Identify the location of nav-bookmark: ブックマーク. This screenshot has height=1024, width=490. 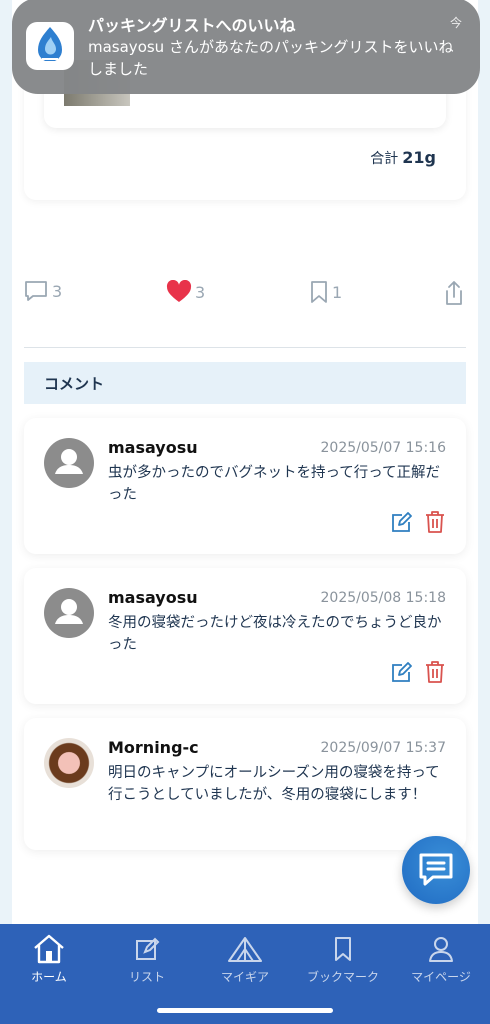
(343, 959).